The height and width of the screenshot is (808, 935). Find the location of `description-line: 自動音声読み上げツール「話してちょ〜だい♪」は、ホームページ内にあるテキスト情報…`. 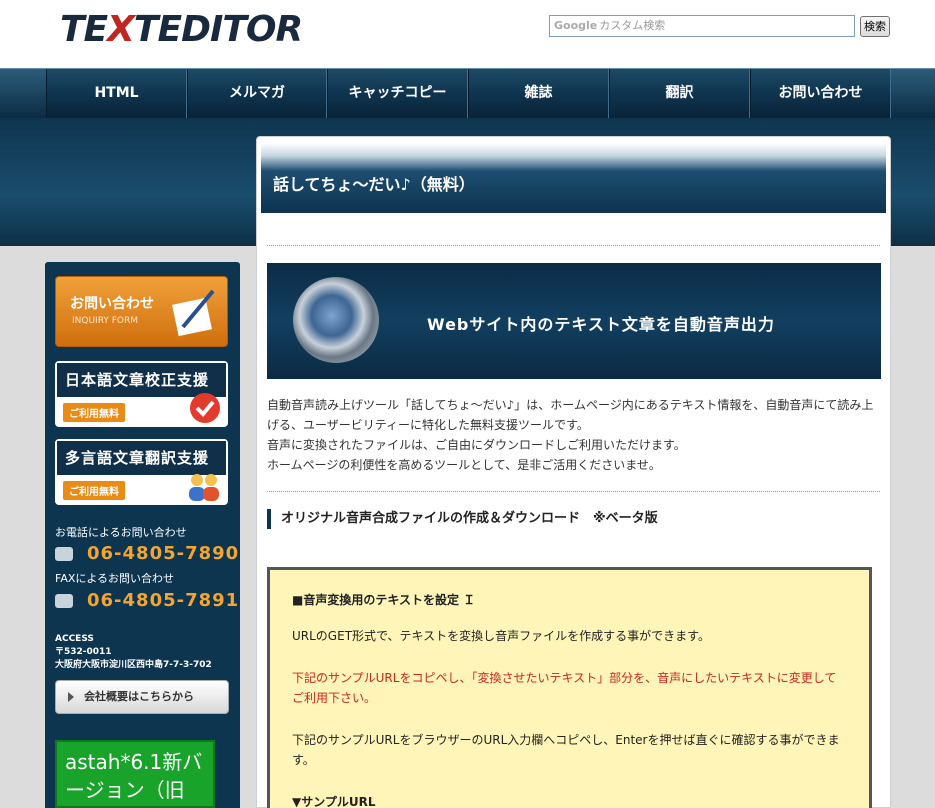

description-line: 自動音声読み上げツール「話してちょ〜だい♪」は、ホームページ内にあるテキスト情報… is located at coordinates (570, 405).